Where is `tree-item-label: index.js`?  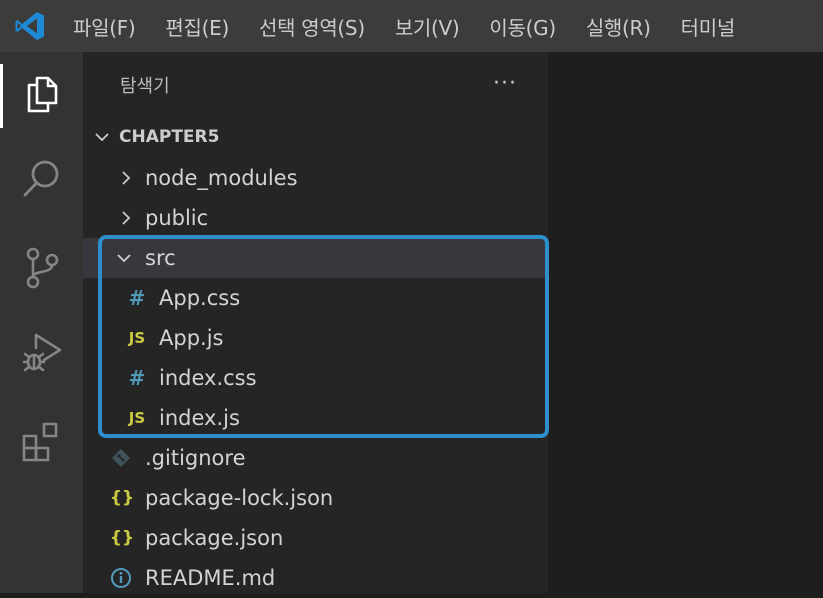
tree-item-label: index.js is located at coordinates (199, 418).